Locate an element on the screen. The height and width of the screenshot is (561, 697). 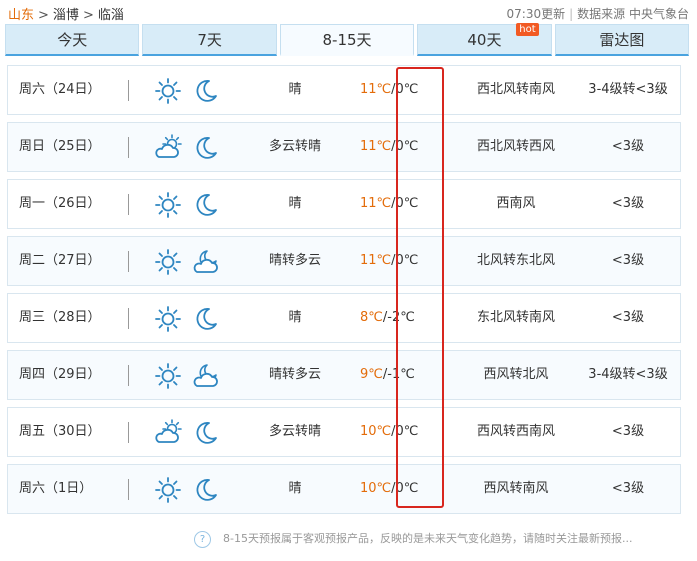
day-label: 周四（29日） is located at coordinates (60, 374).